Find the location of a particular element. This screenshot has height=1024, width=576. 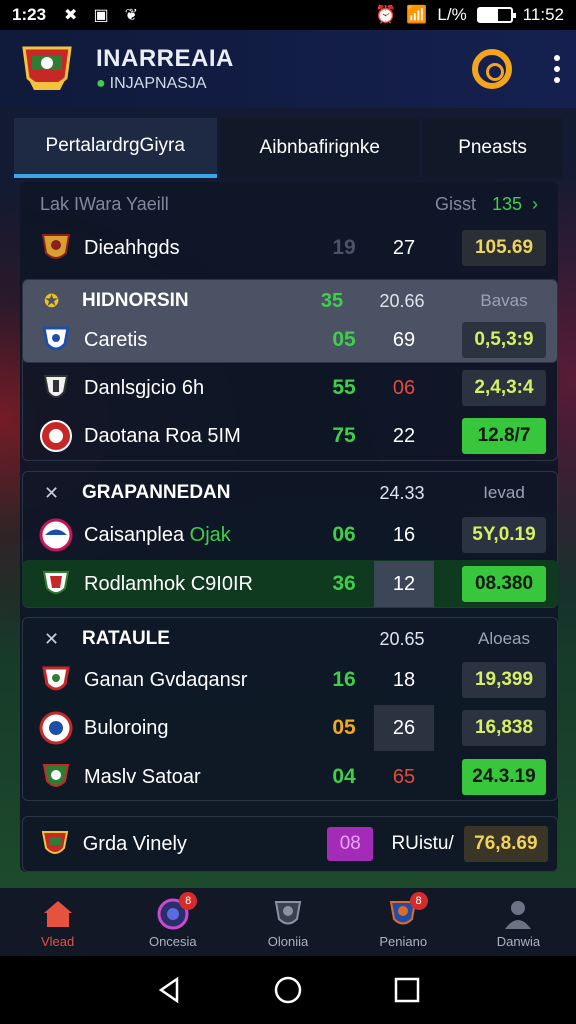

odds-button: 105.69 is located at coordinates (504, 248).